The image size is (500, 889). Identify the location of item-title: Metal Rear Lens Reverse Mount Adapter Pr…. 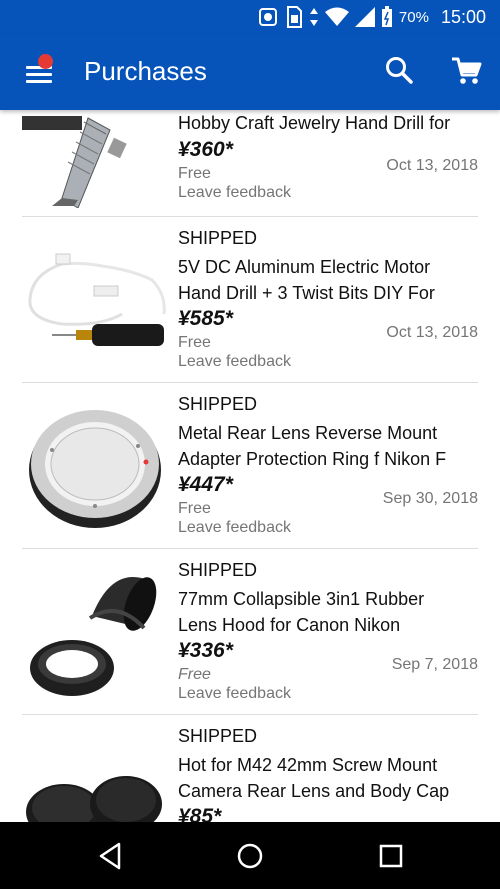
(312, 446).